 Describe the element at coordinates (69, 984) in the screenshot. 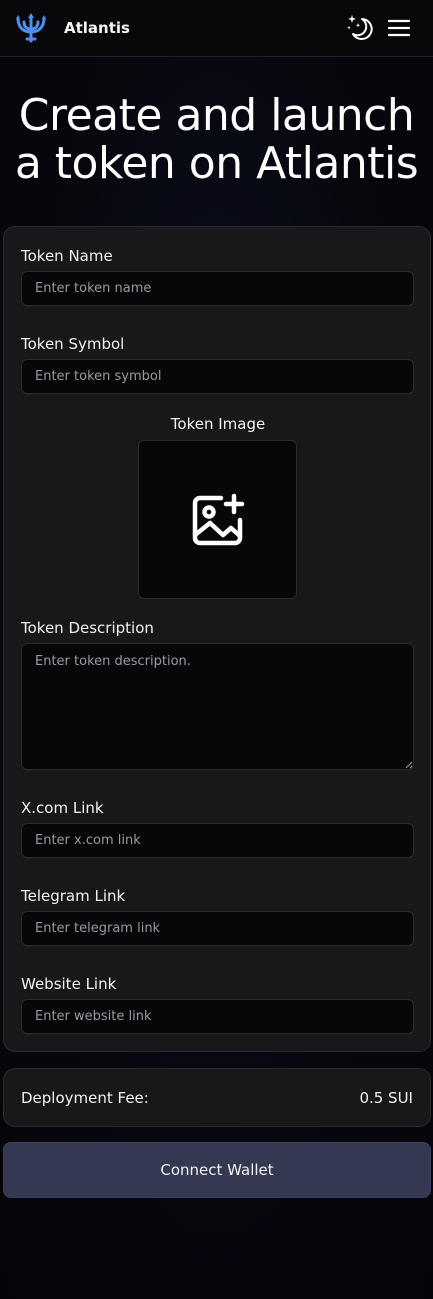

I see `website-link-label: Website Link` at that location.